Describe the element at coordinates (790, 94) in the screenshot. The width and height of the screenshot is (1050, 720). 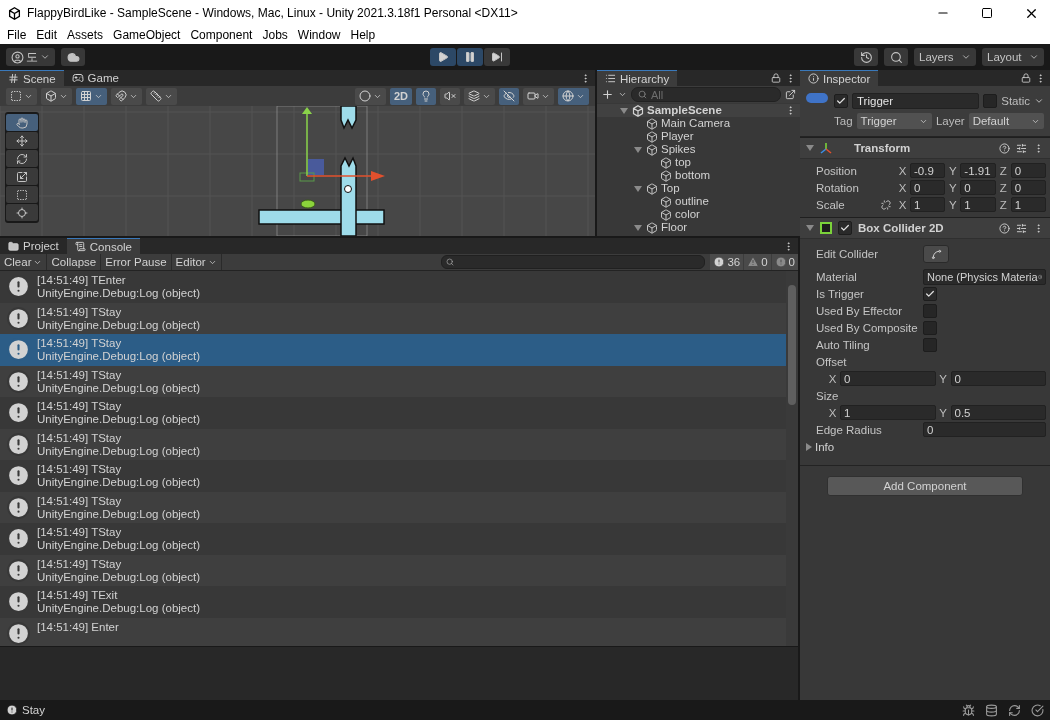
I see `popout-icon` at that location.